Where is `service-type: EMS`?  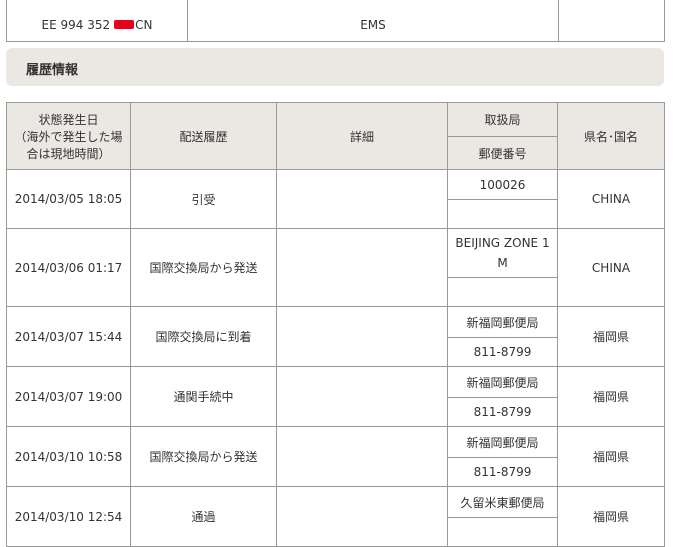 service-type: EMS is located at coordinates (373, 21).